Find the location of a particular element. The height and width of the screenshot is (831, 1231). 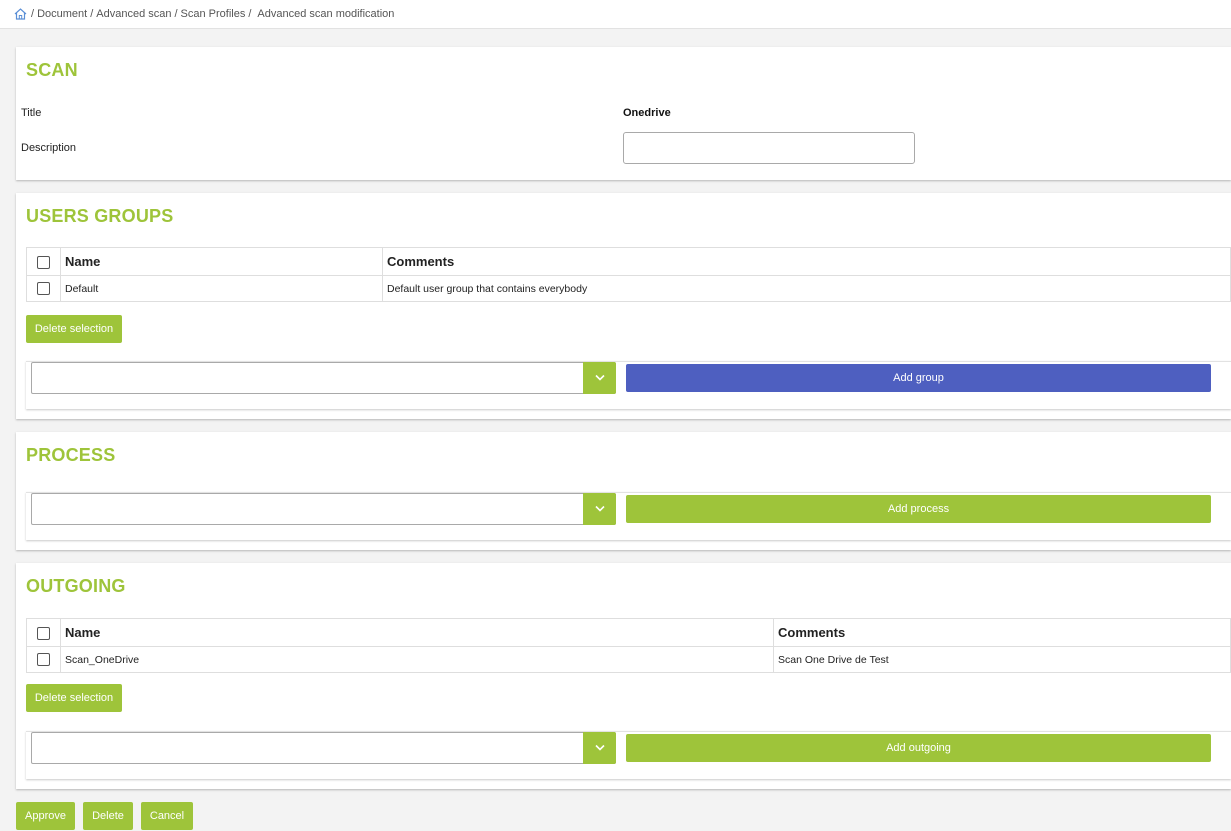

process-select is located at coordinates (323, 509).